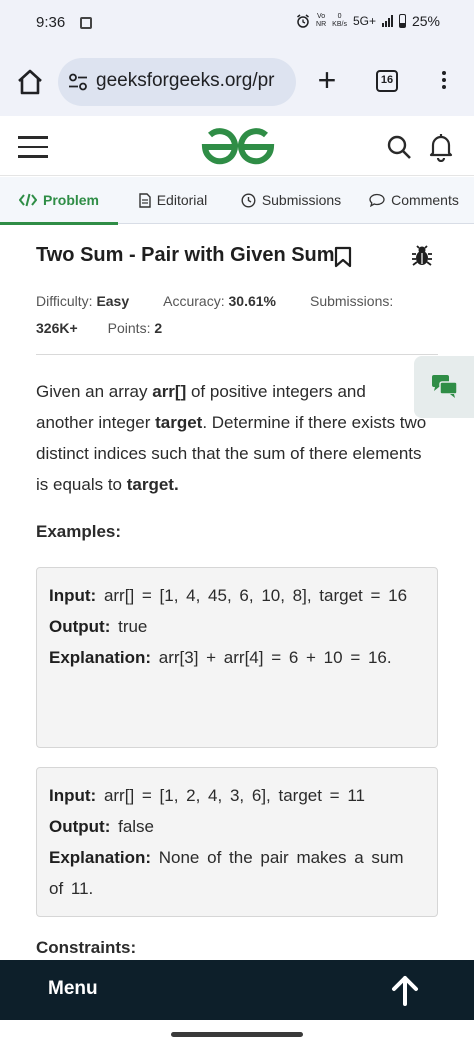  What do you see at coordinates (30, 82) in the screenshot?
I see `home-icon` at bounding box center [30, 82].